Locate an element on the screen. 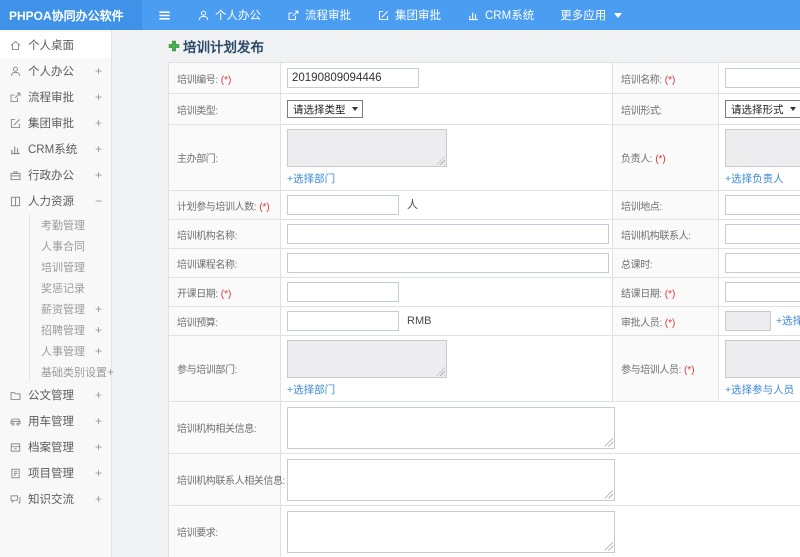 The height and width of the screenshot is (557, 800). picker-link: +选择审批人员 is located at coordinates (788, 321).